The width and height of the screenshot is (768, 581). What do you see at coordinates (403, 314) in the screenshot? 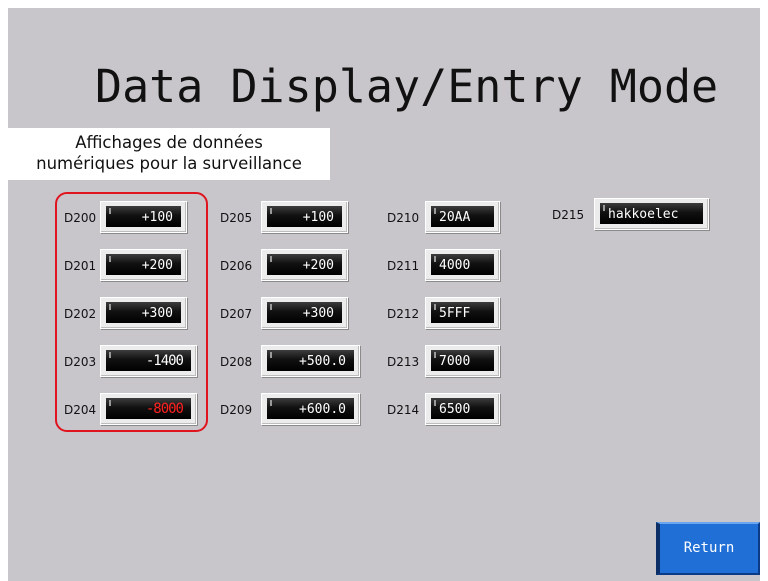
I see `register-label: D212` at bounding box center [403, 314].